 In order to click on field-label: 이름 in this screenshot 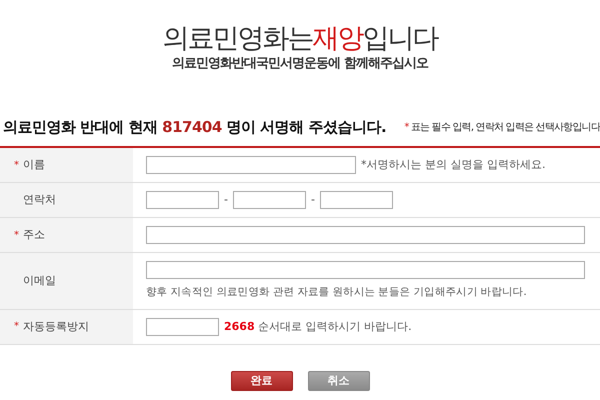, I will do `click(34, 164)`.